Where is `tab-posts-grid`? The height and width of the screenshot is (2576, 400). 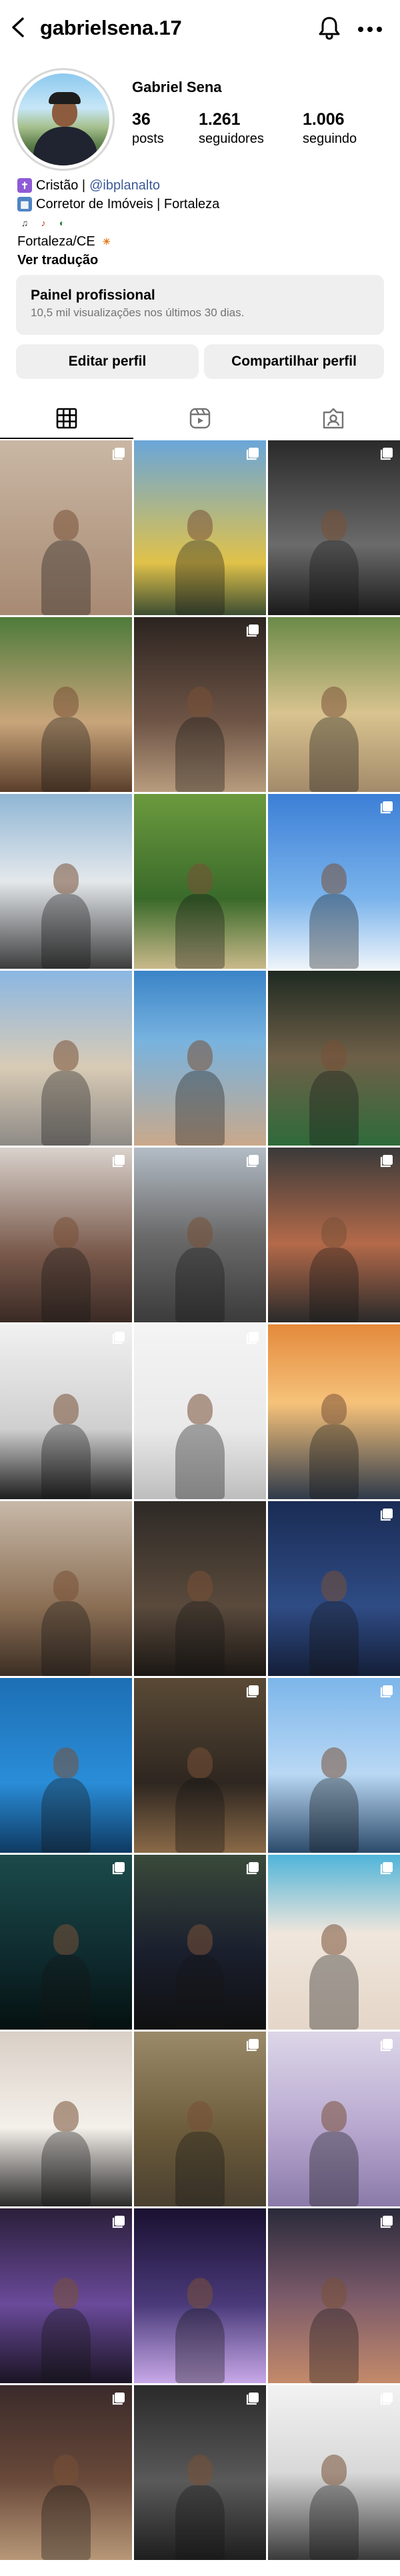 tab-posts-grid is located at coordinates (66, 418).